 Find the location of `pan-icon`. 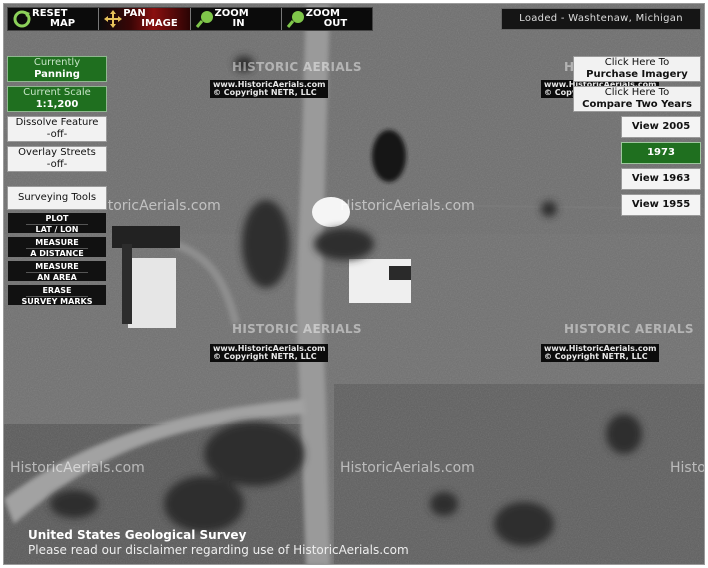

pan-icon is located at coordinates (113, 19).